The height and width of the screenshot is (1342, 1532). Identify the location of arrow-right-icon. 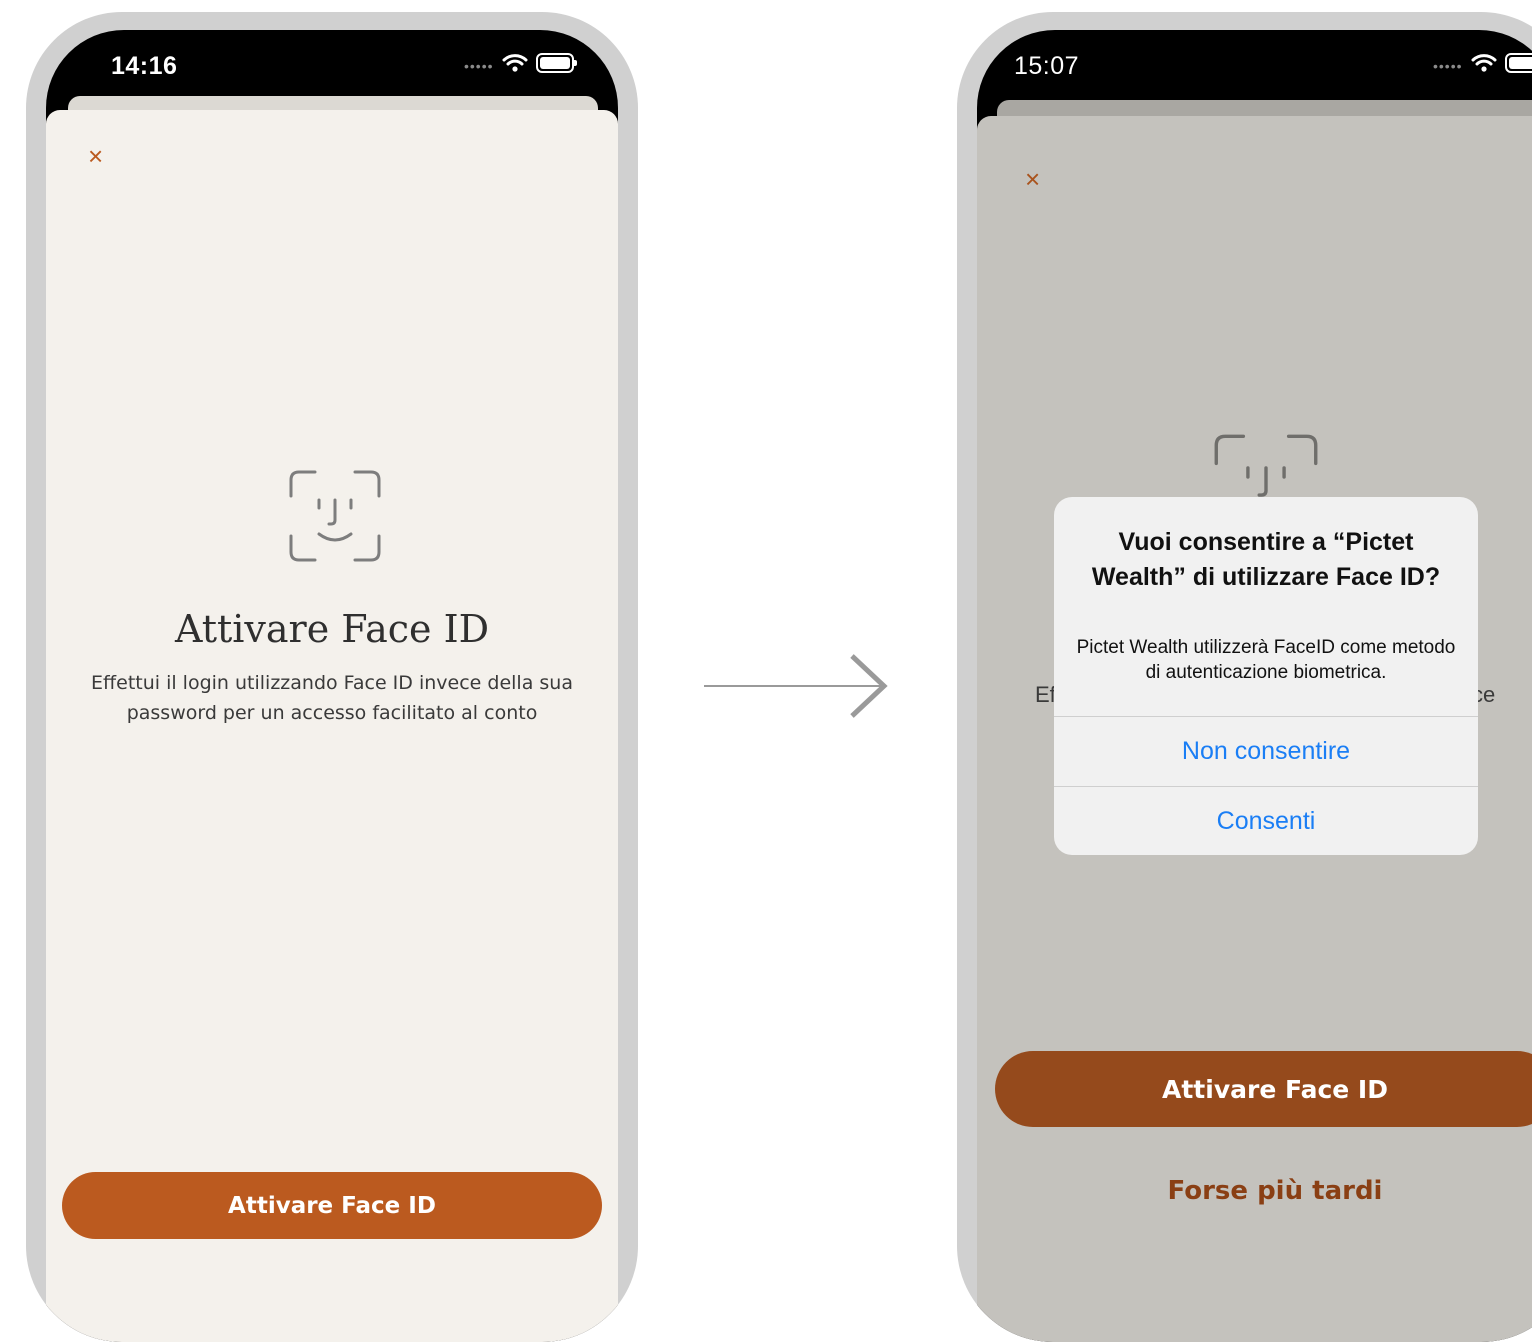
(796, 686).